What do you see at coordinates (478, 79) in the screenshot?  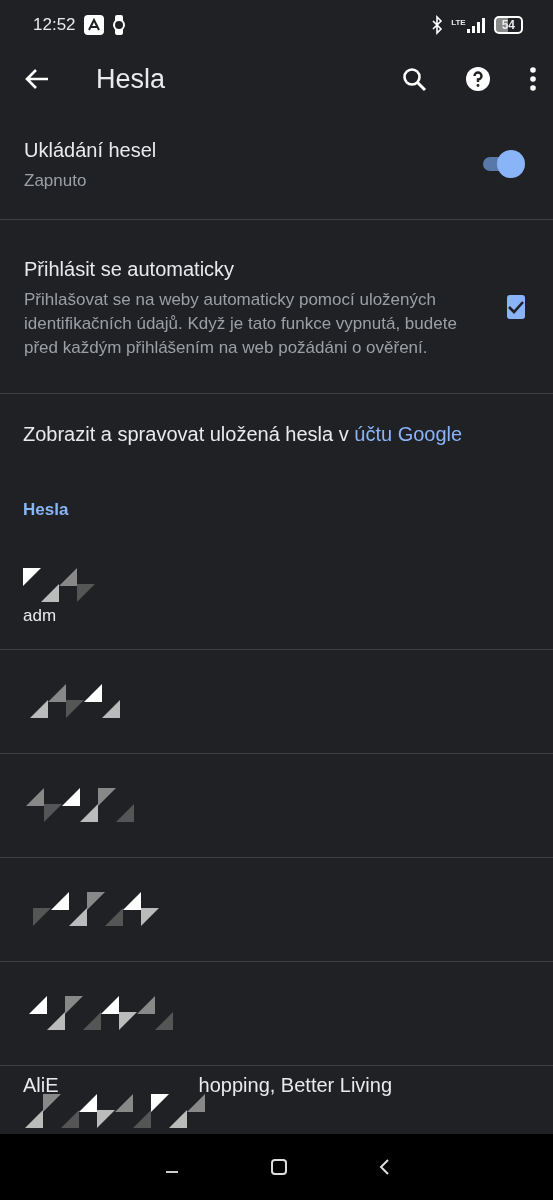 I see `help-icon` at bounding box center [478, 79].